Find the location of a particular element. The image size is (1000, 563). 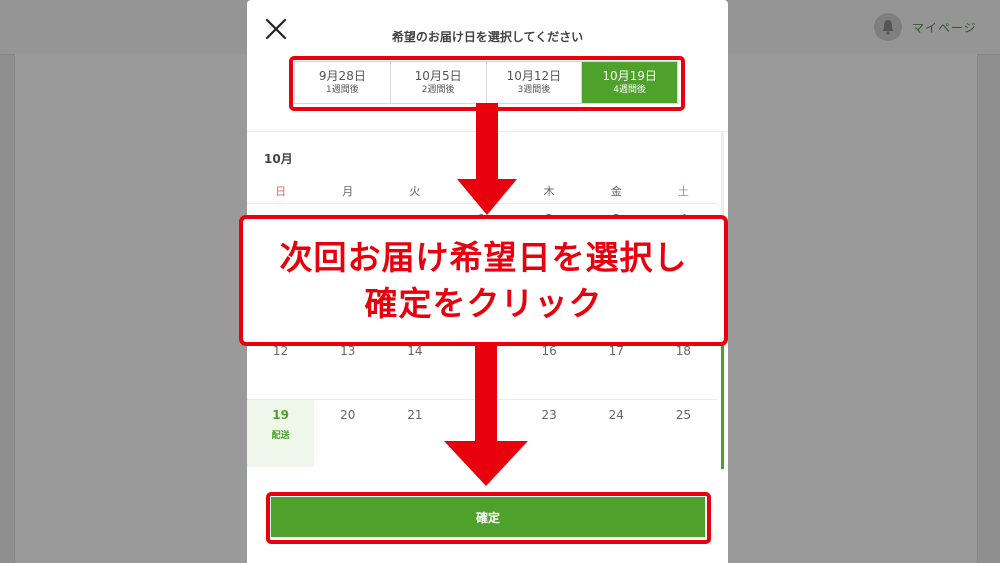

mypage-link: マイページ is located at coordinates (944, 27).